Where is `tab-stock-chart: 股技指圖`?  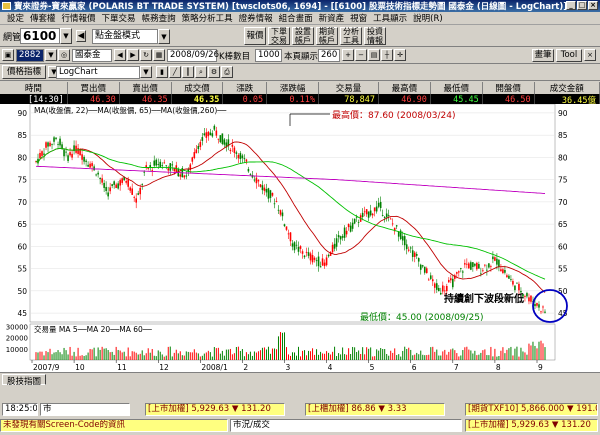 tab-stock-chart: 股技指圖 is located at coordinates (24, 380).